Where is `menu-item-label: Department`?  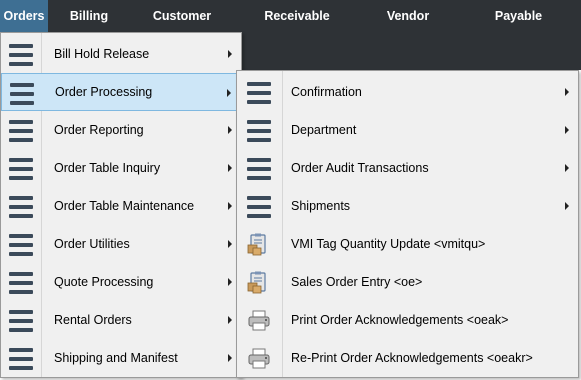 menu-item-label: Department is located at coordinates (324, 130).